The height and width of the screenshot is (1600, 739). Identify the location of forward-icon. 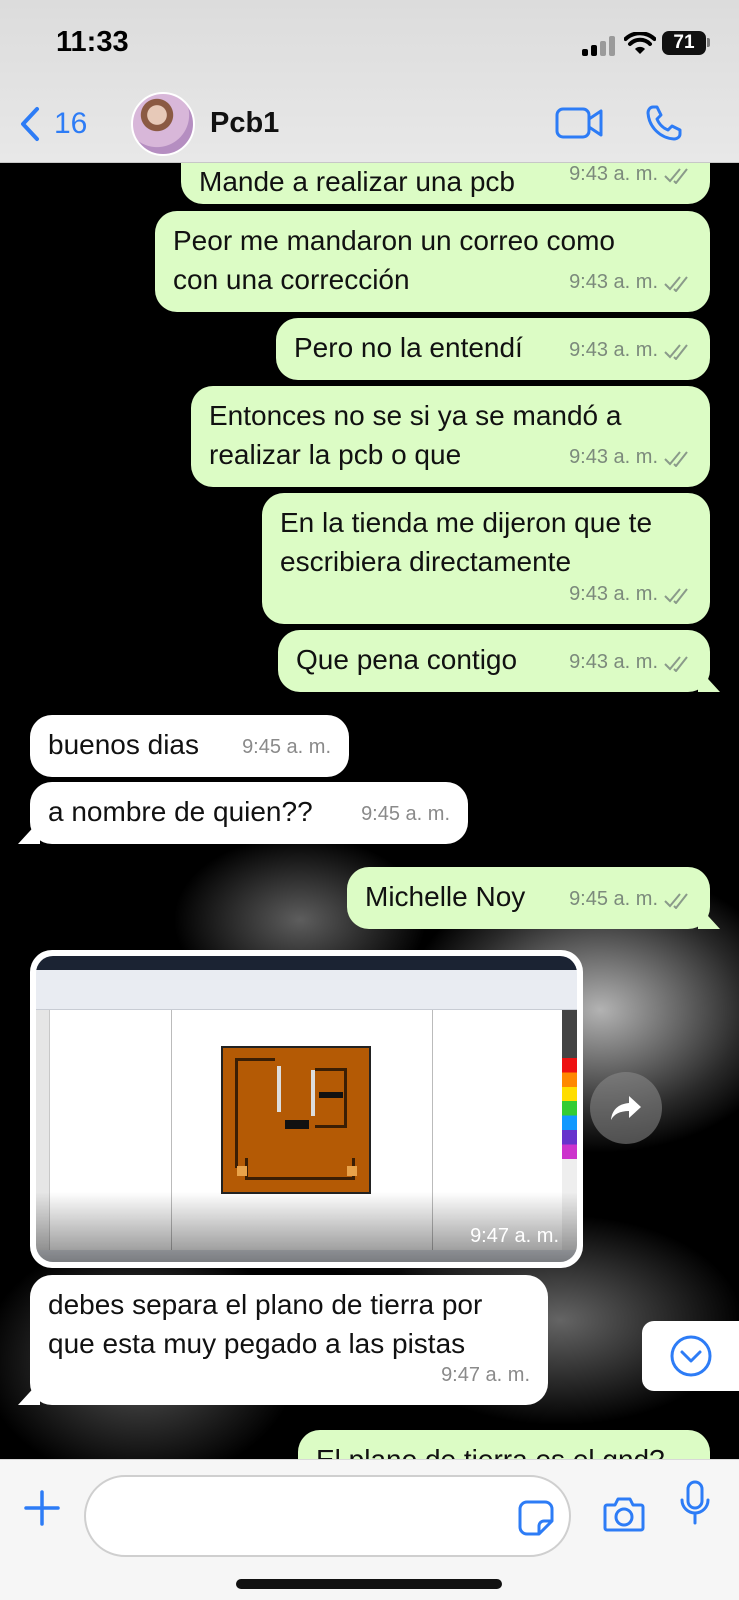
(626, 1108).